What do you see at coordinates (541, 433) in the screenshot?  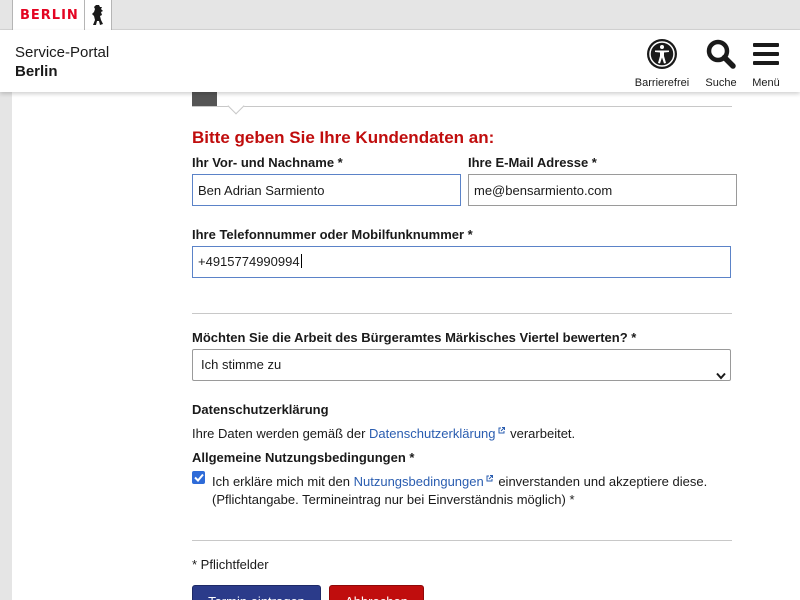 I see `privacy-text-after: verarbeitet.` at bounding box center [541, 433].